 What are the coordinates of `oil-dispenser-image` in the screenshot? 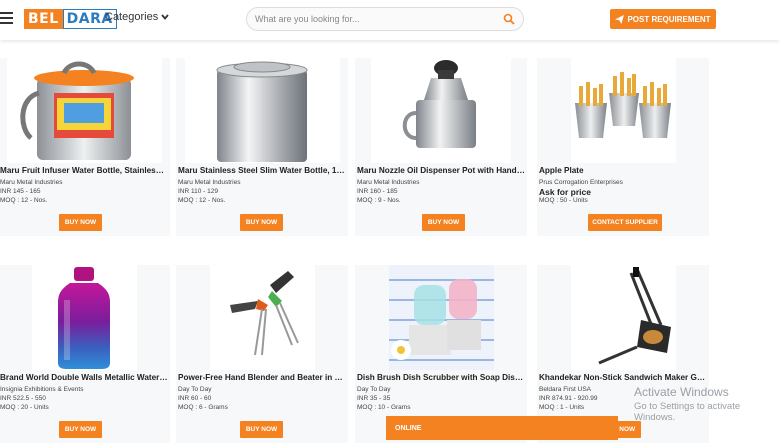 It's located at (439, 104).